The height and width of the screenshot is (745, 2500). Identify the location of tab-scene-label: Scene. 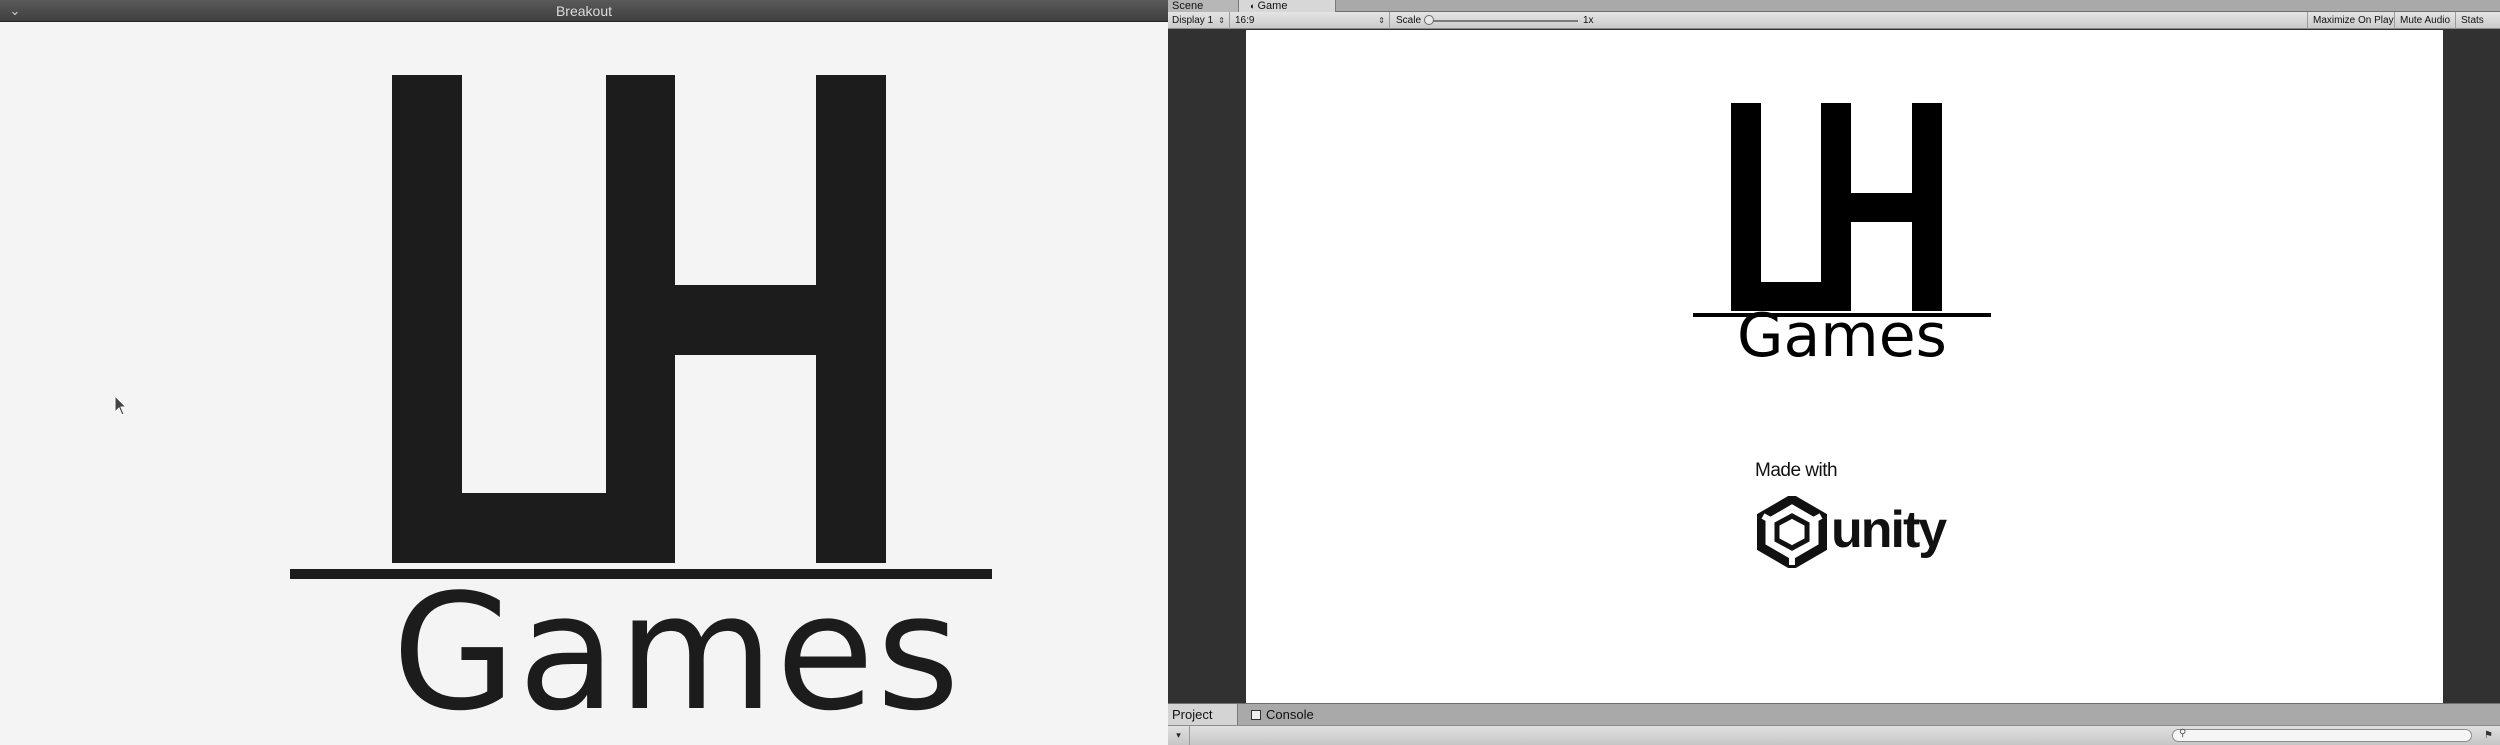
(1188, 6).